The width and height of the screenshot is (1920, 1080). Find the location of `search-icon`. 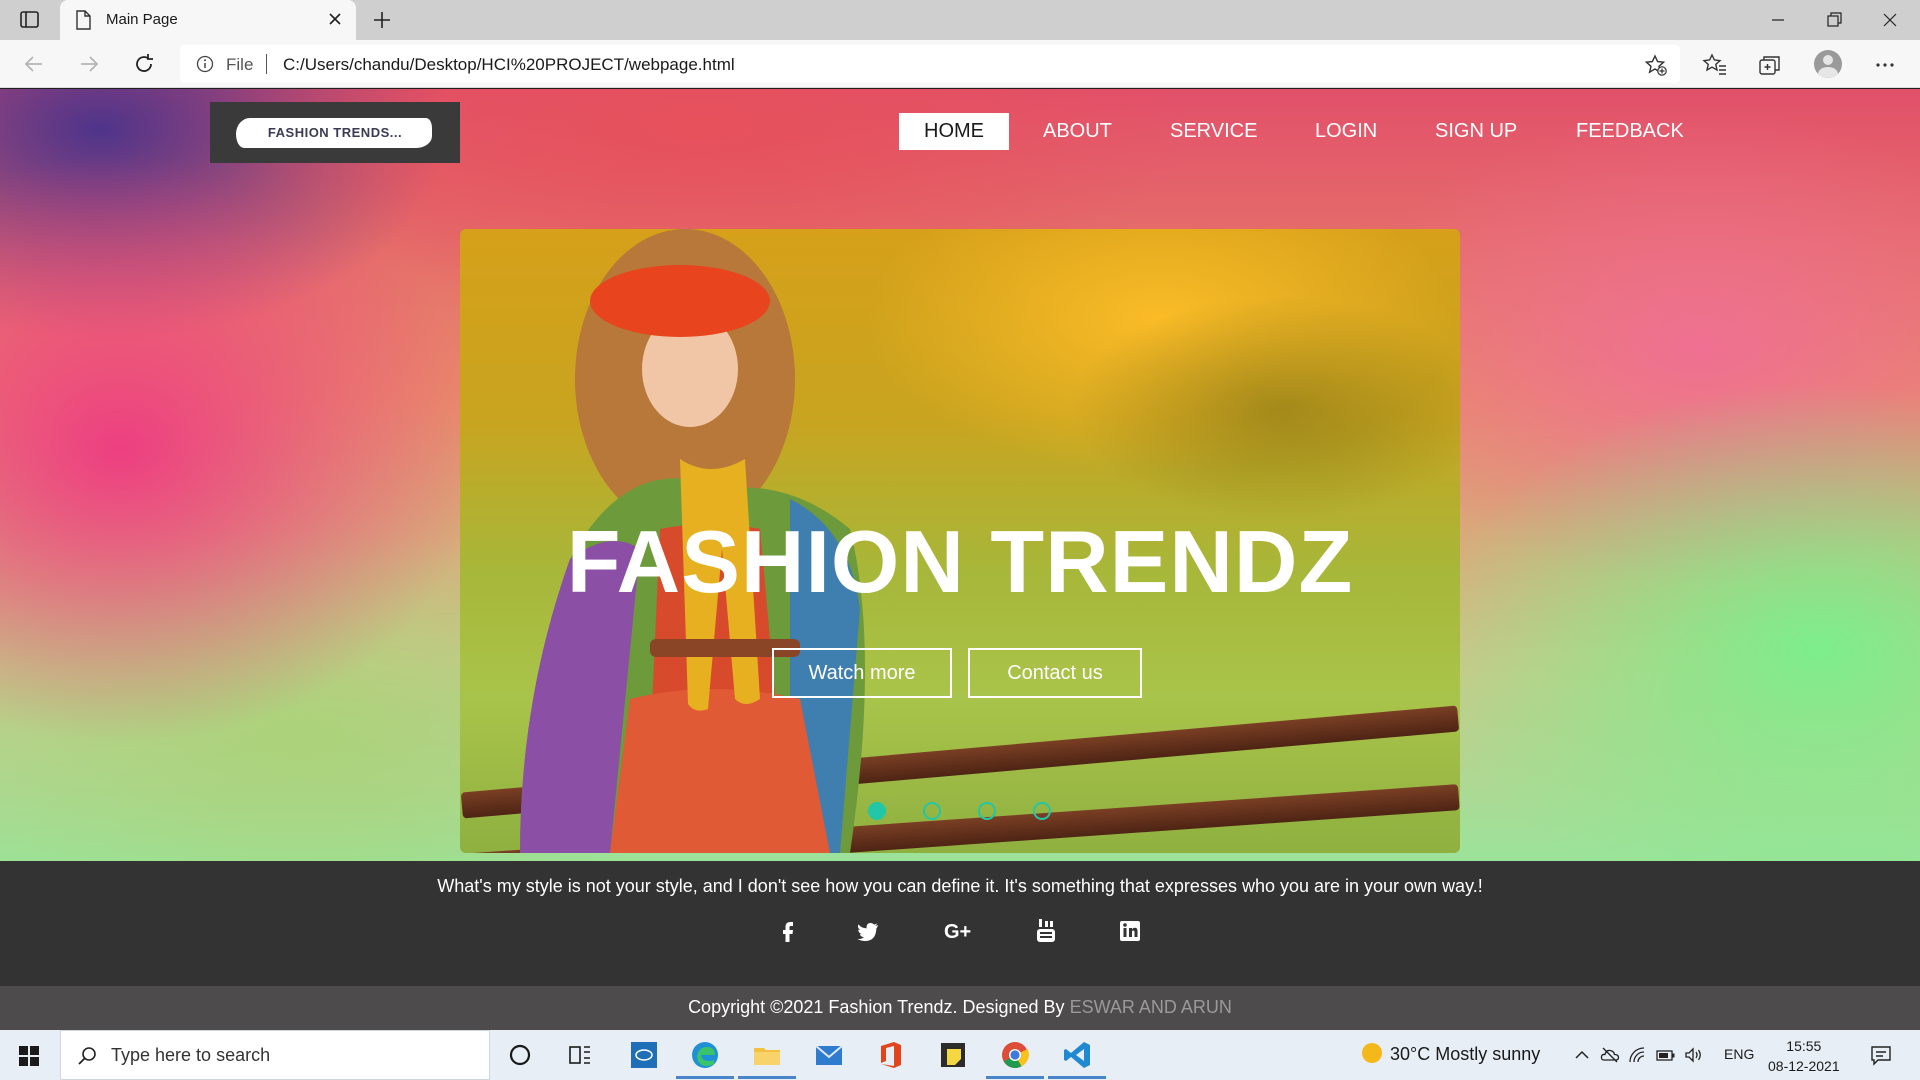

search-icon is located at coordinates (88, 1056).